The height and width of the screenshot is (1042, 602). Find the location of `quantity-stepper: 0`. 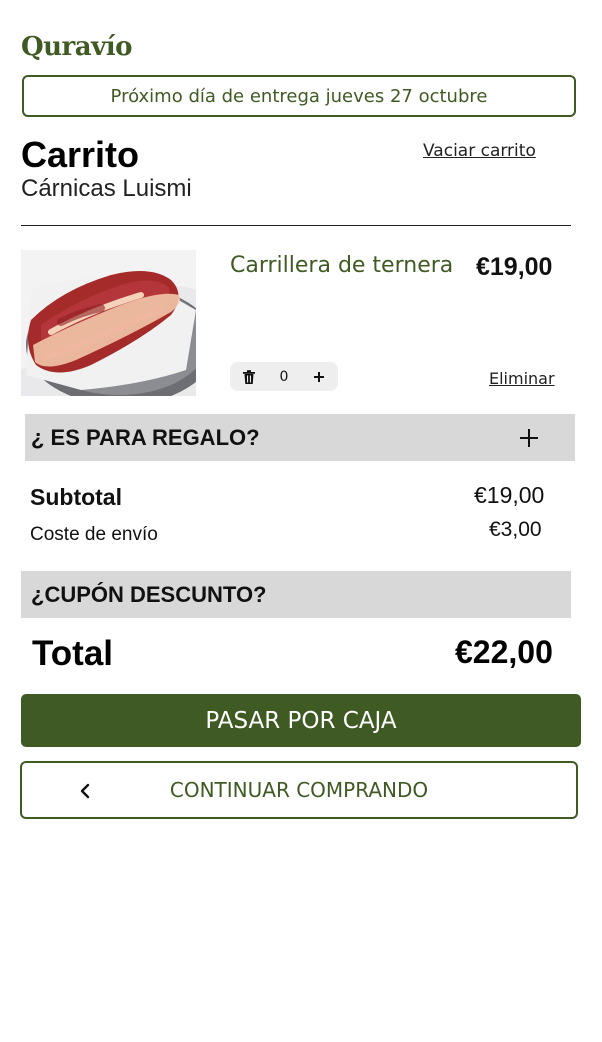

quantity-stepper: 0 is located at coordinates (284, 376).